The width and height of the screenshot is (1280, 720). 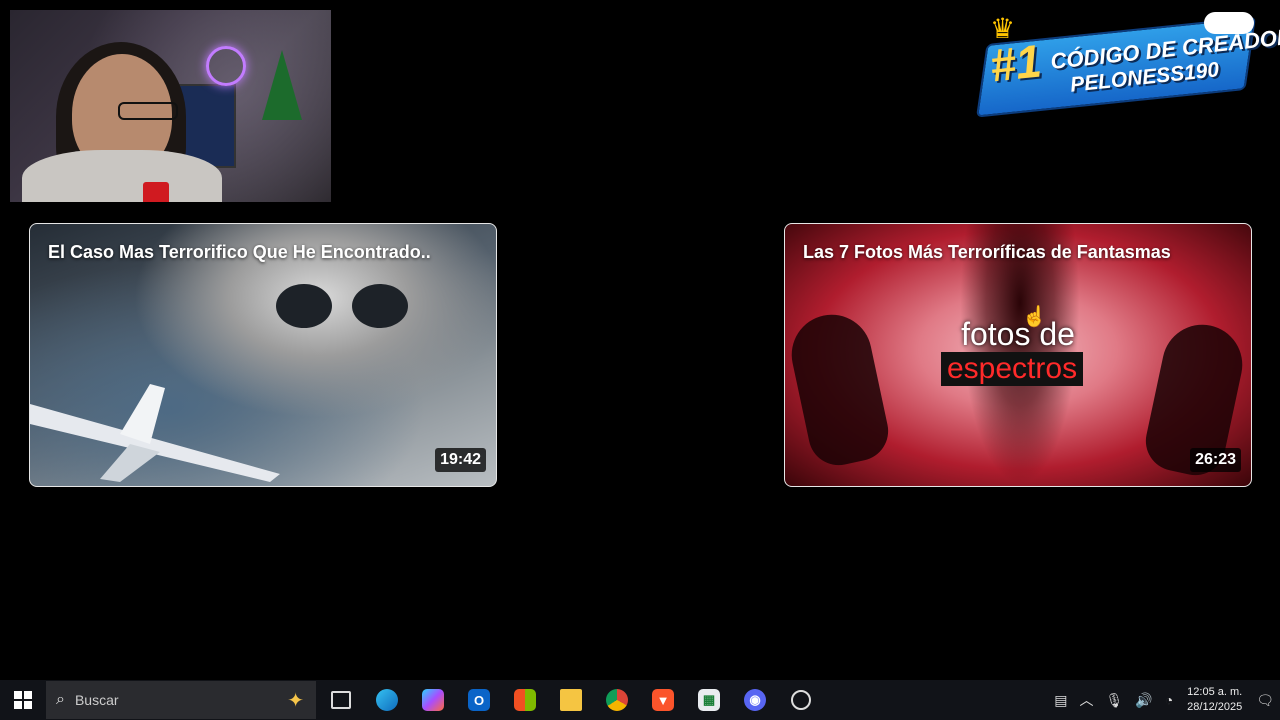 I want to click on search-icon: ⌕, so click(x=60, y=699).